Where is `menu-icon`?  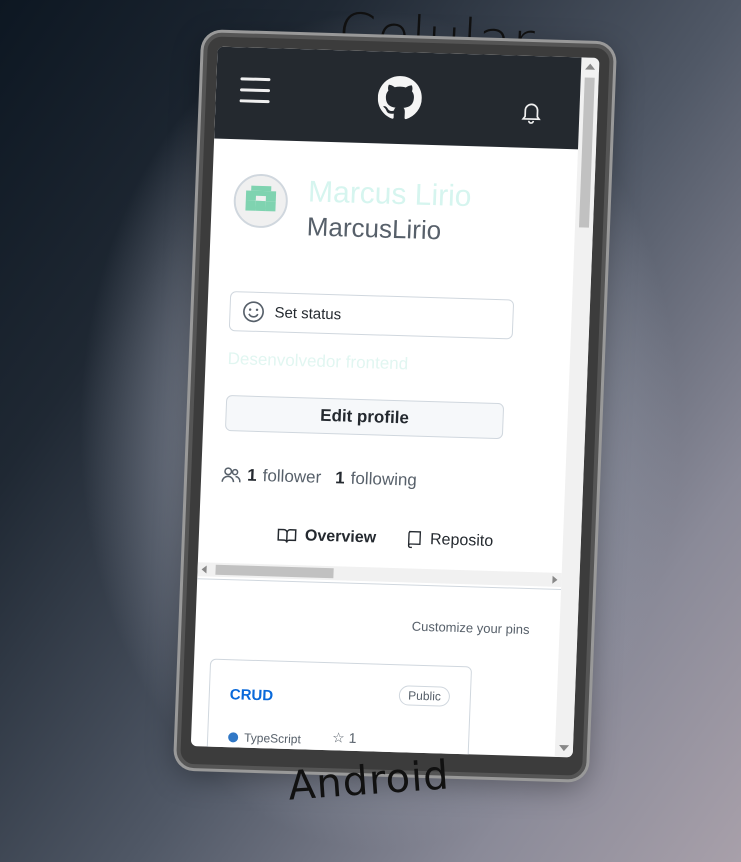 menu-icon is located at coordinates (255, 94).